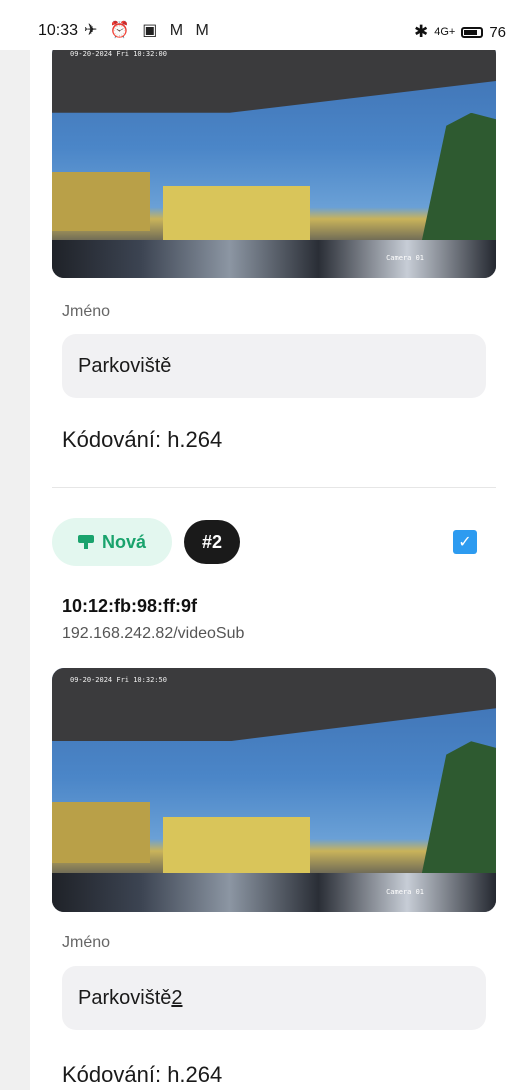 Image resolution: width=506 pixels, height=1090 pixels. I want to click on battery-percent: 76, so click(497, 32).